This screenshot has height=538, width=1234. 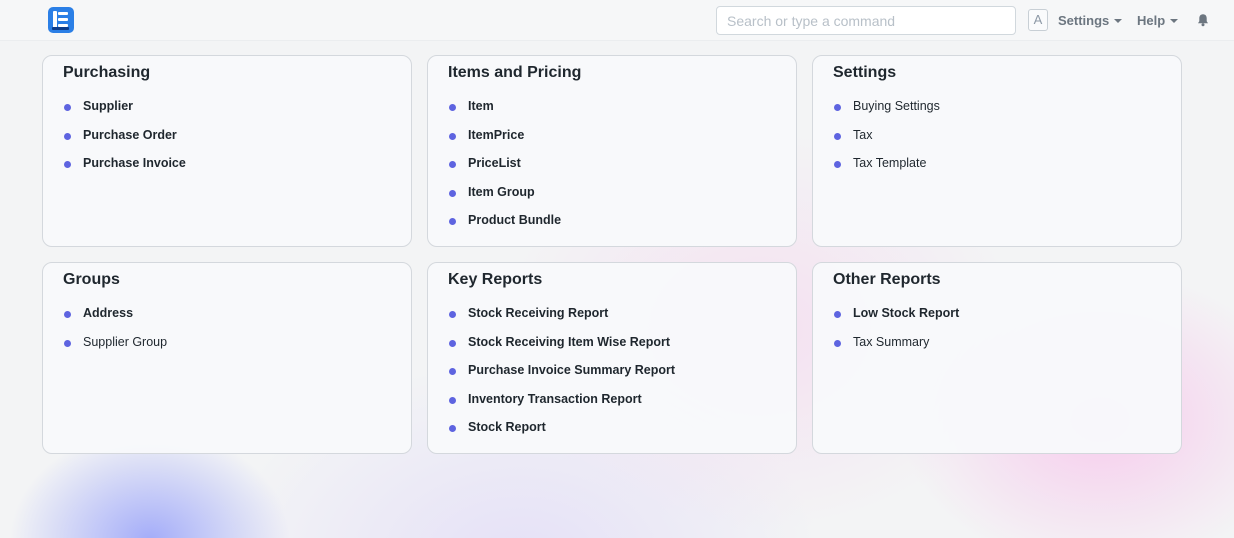 I want to click on navbar: A Settings Help, so click(x=617, y=20).